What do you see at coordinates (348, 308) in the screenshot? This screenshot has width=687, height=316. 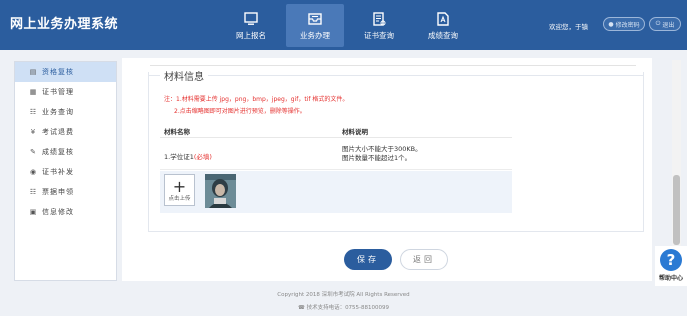 I see `support-text: 技术支持电话：0755-88100099` at bounding box center [348, 308].